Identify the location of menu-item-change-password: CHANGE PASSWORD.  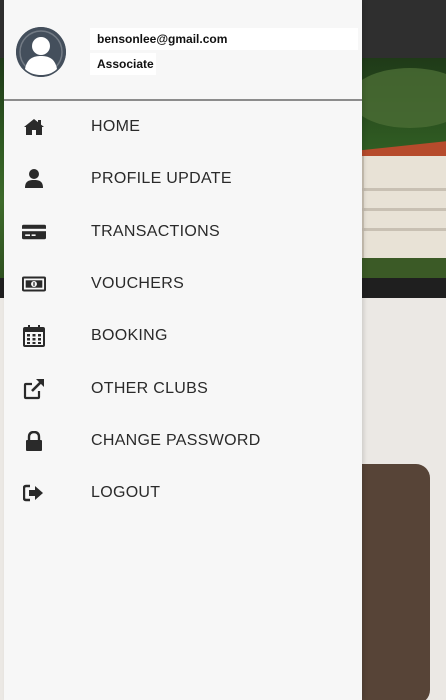
(183, 441).